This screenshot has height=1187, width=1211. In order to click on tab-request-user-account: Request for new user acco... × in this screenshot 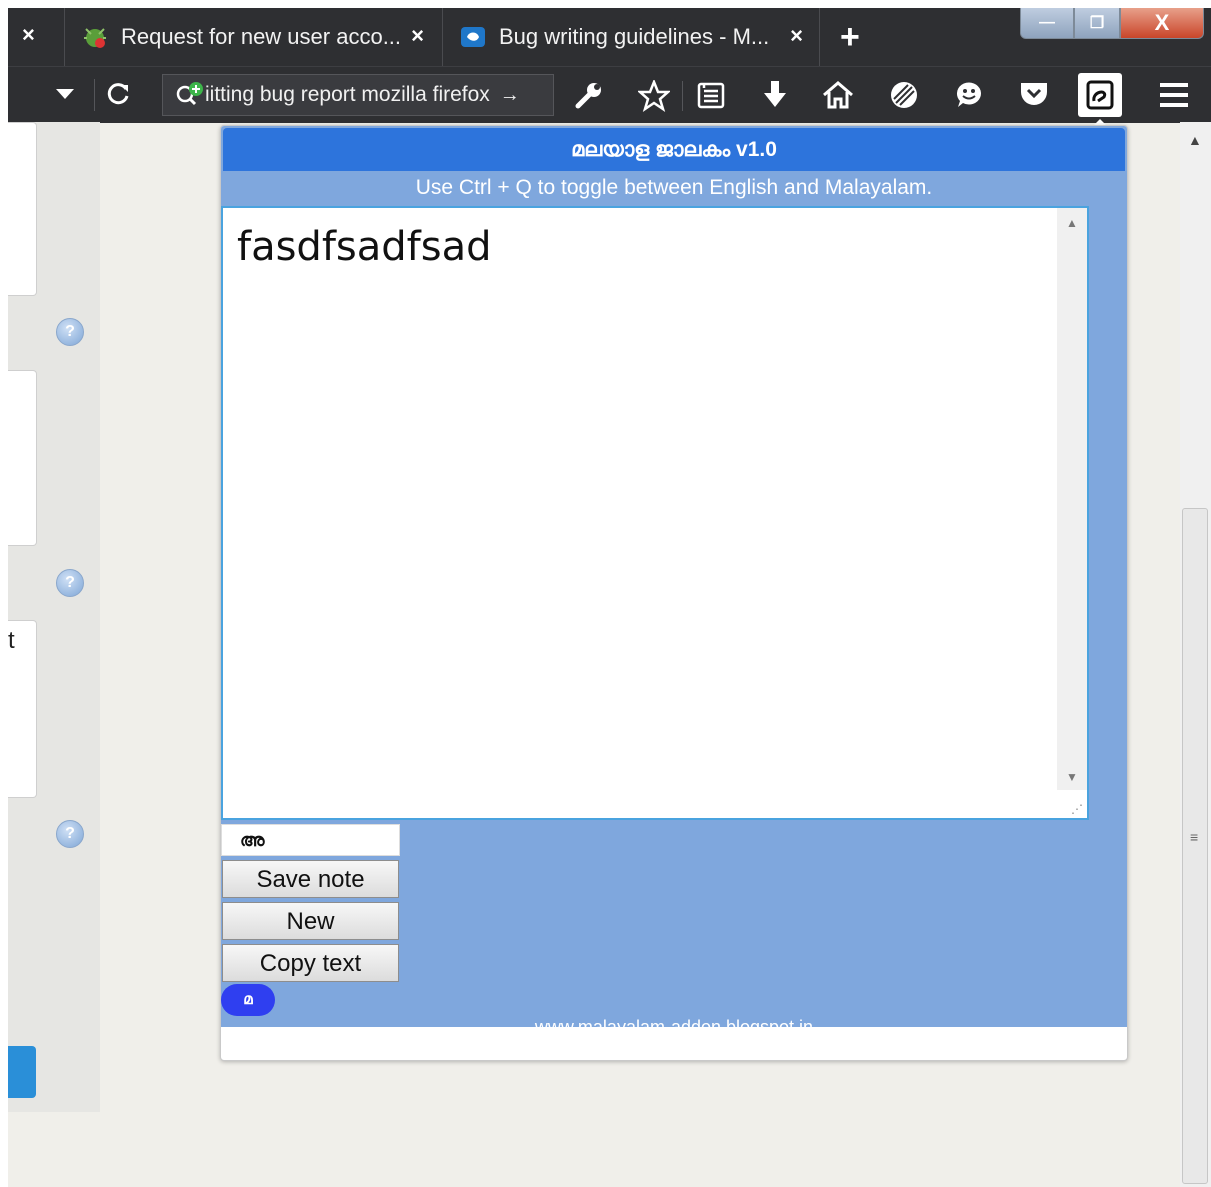, I will do `click(252, 37)`.